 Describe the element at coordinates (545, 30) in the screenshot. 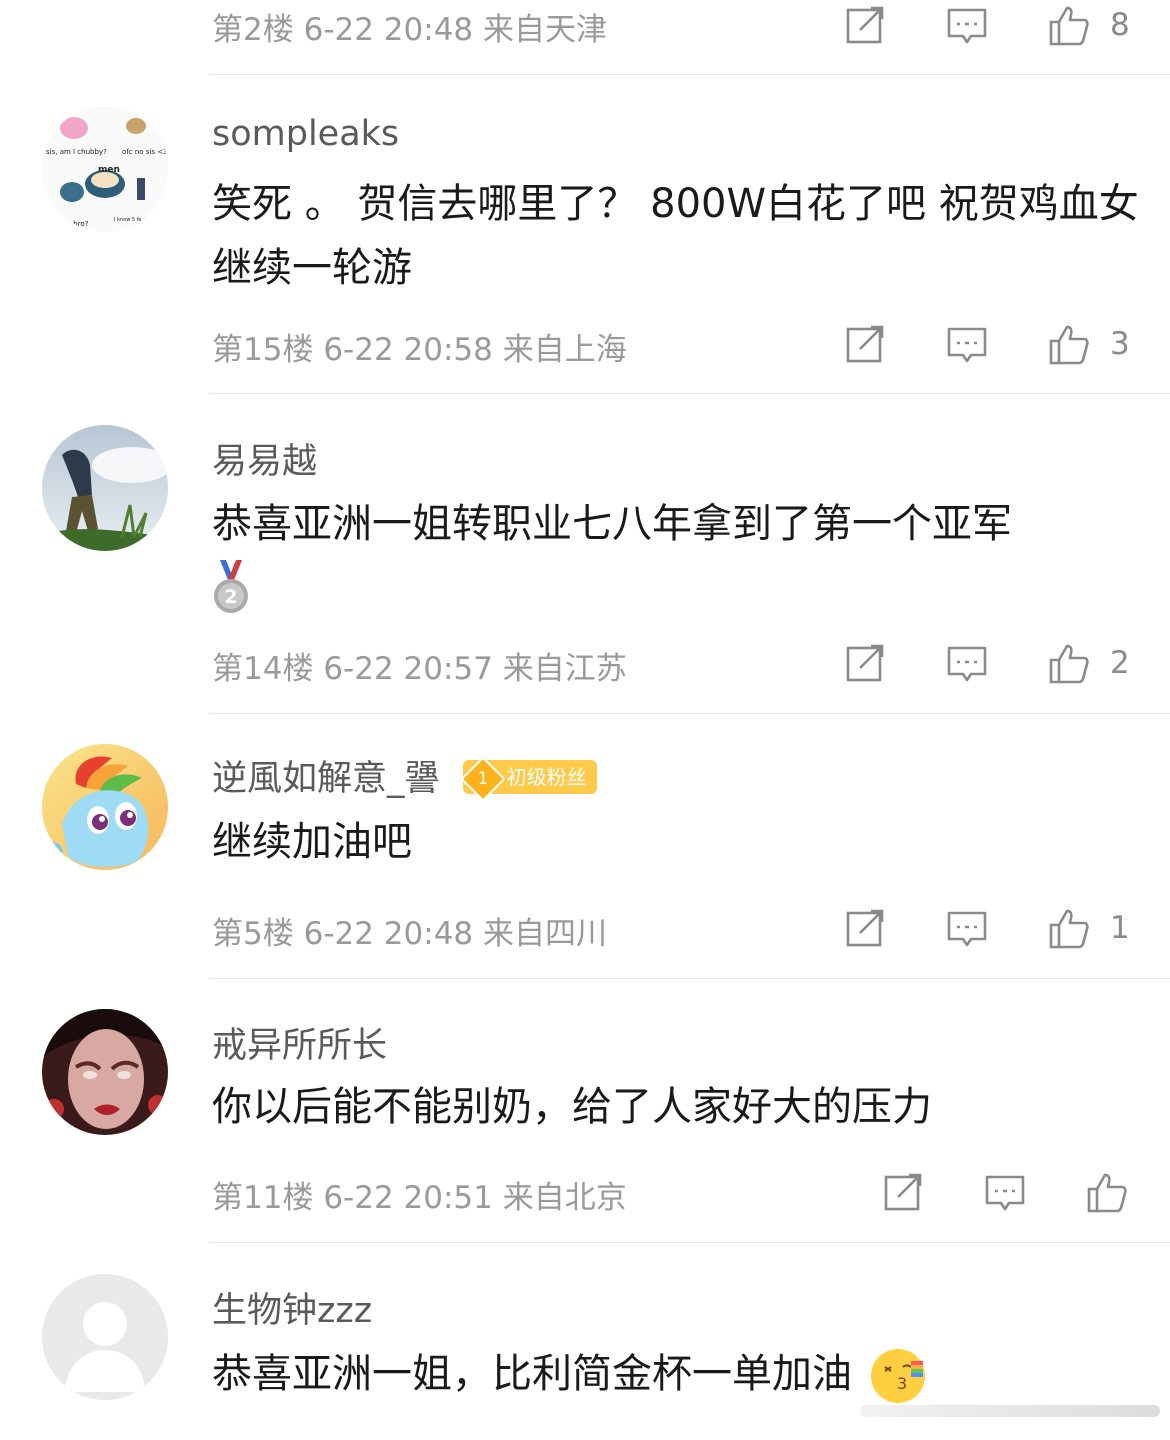

I see `comment-location: 来自天津` at that location.